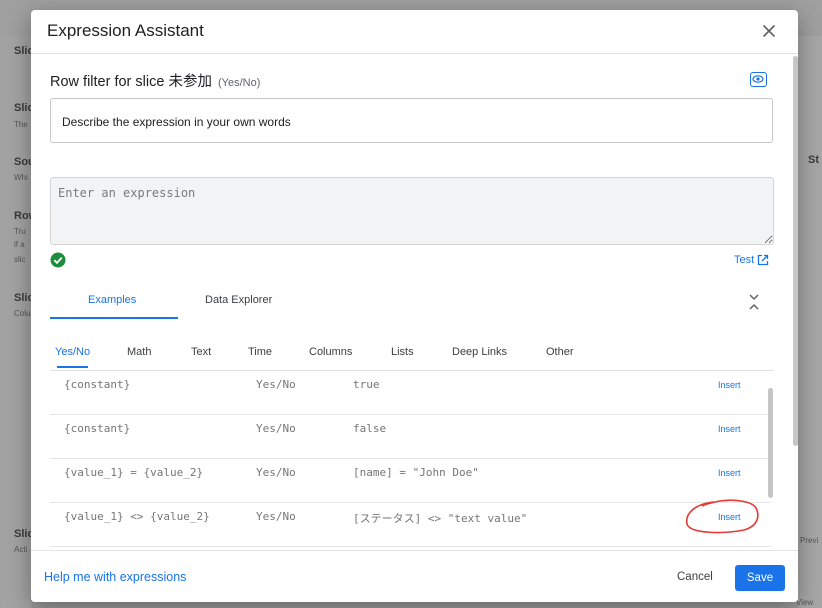 The image size is (822, 608). I want to click on bg-label: Acti, so click(21, 549).